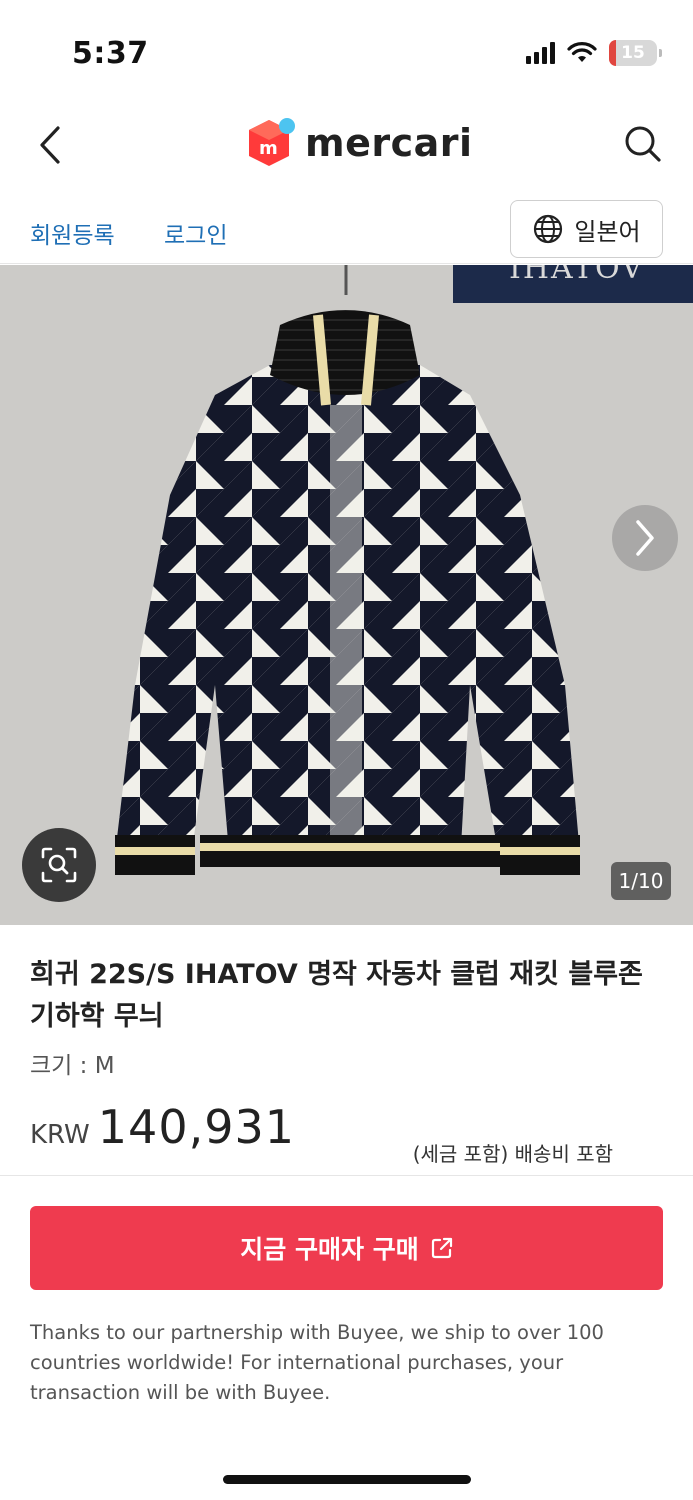 The width and height of the screenshot is (693, 1500). What do you see at coordinates (72, 1066) in the screenshot?
I see `product-size: 크기 : M` at bounding box center [72, 1066].